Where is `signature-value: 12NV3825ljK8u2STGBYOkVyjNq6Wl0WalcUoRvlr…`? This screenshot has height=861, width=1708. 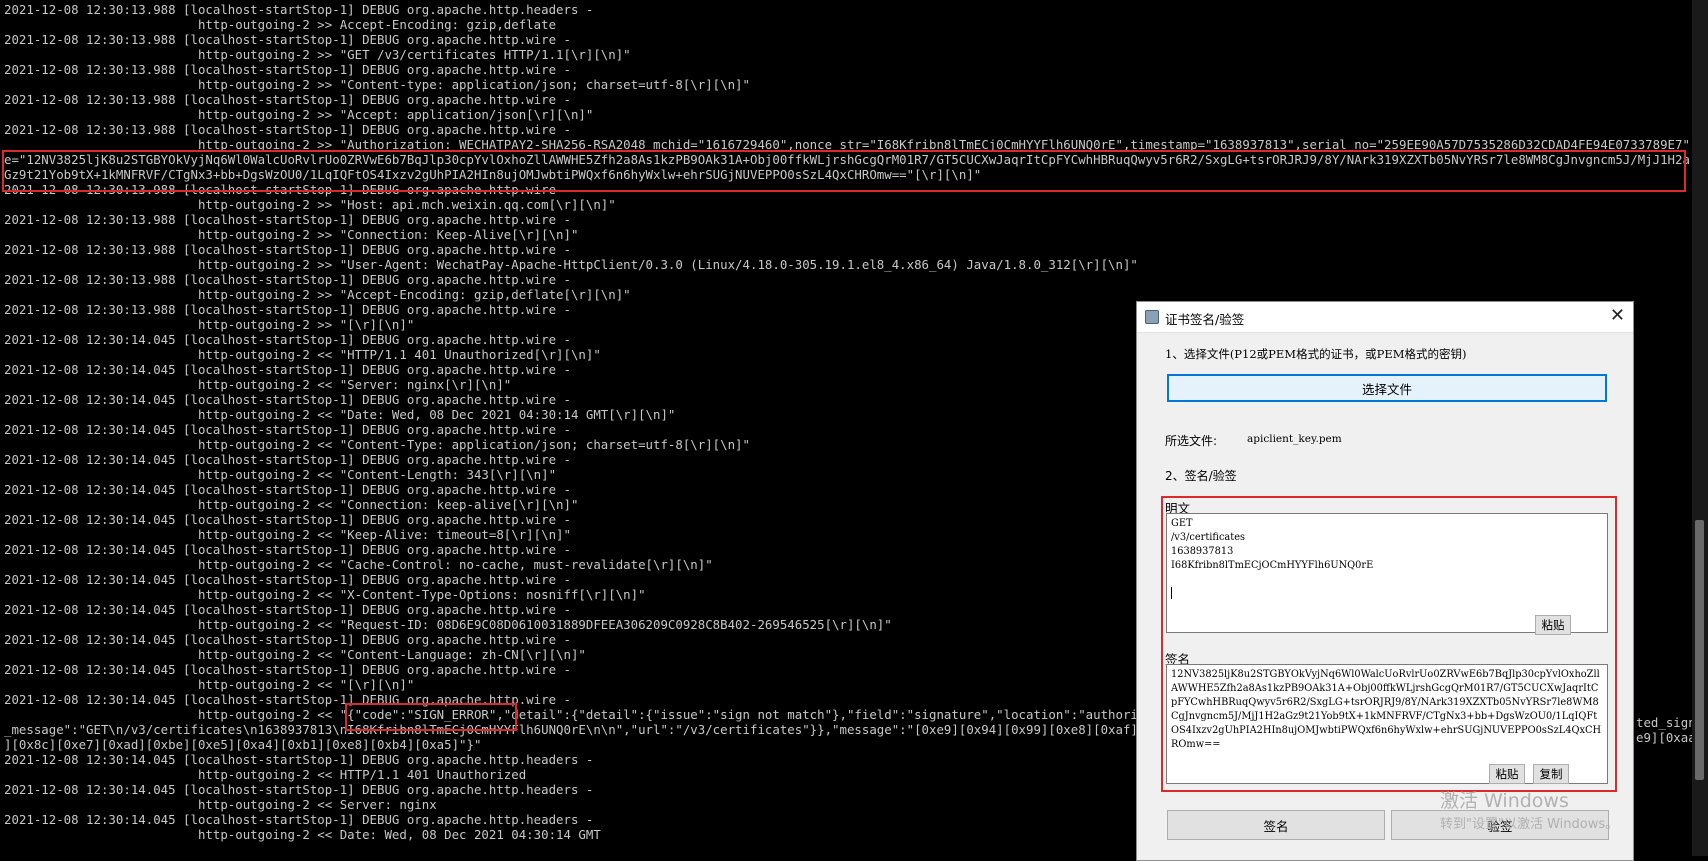
signature-value: 12NV3825ljK8u2STGBYOkVyjNq6Wl0WalcUoRvlr… is located at coordinates (1386, 709).